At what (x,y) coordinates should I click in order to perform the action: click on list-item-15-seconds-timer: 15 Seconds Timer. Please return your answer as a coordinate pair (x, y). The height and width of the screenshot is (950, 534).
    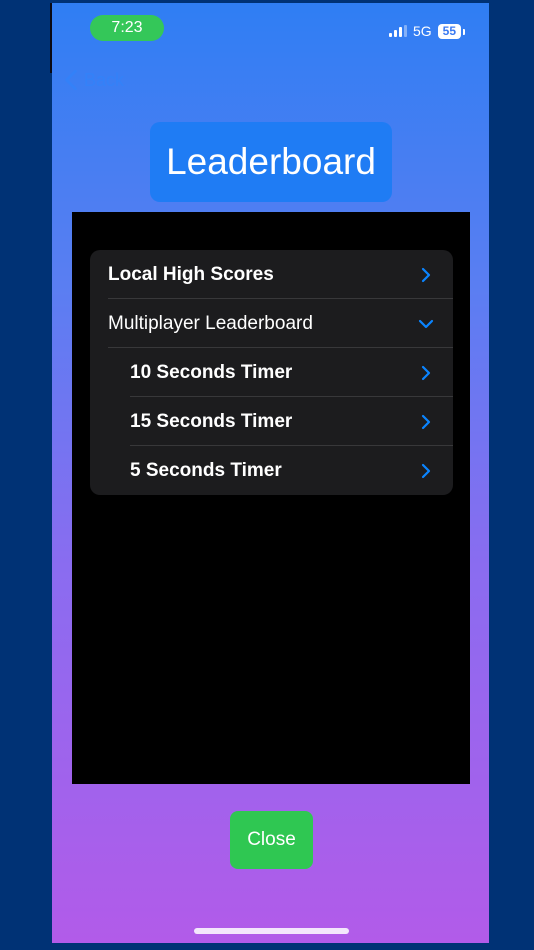
    Looking at the image, I should click on (271, 421).